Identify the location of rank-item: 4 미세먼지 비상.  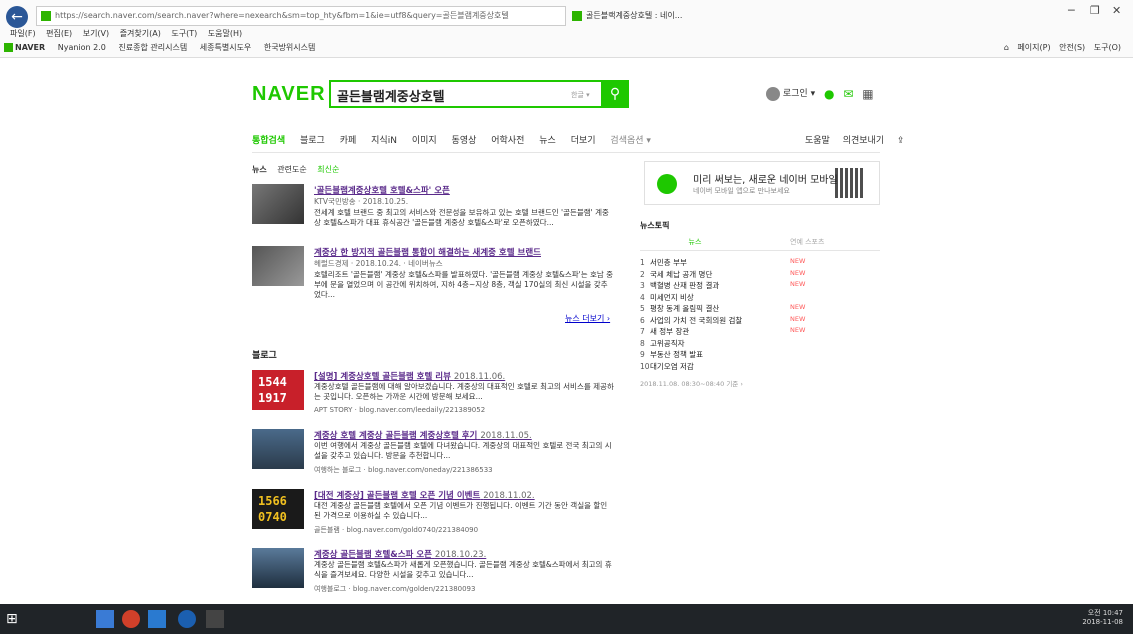
(760, 298).